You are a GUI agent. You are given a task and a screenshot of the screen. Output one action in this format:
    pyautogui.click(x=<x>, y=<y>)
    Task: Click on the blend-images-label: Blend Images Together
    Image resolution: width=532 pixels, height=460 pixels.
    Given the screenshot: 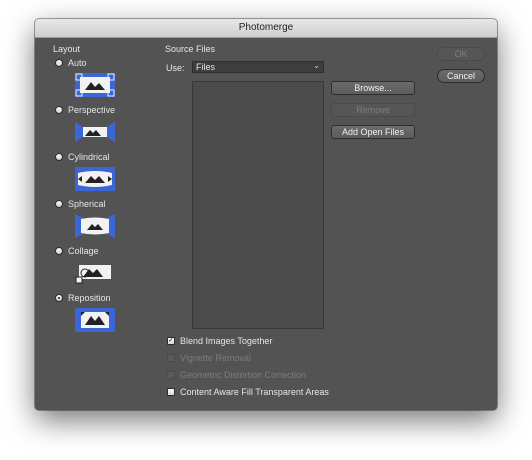 What is the action you would take?
    pyautogui.click(x=226, y=341)
    